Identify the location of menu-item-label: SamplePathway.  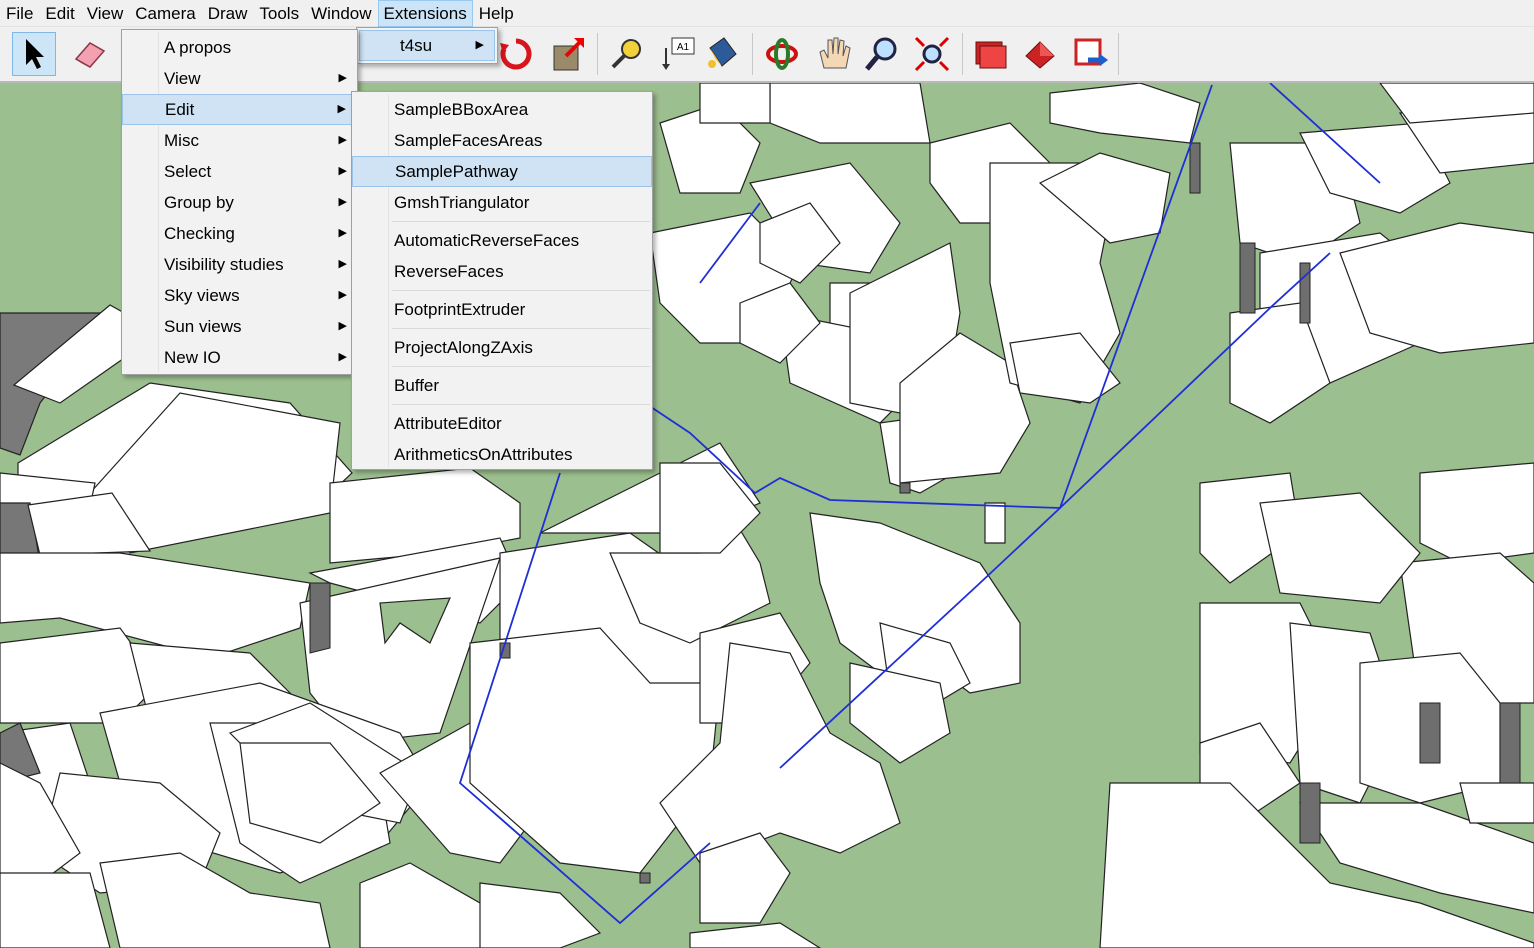
(456, 171).